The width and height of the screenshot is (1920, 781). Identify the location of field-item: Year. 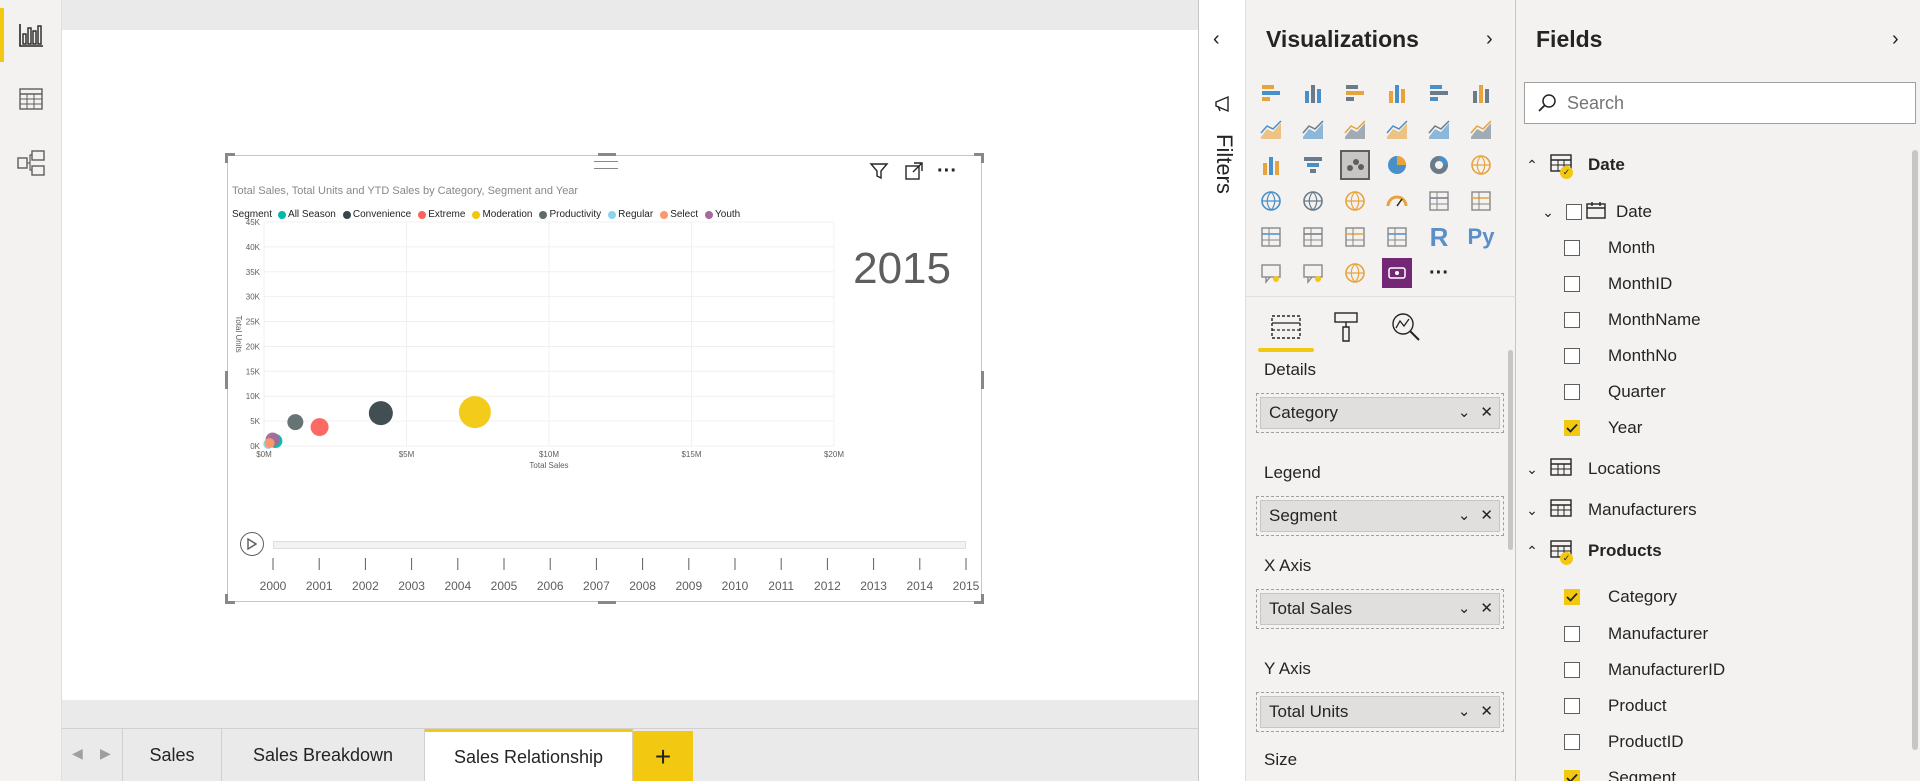
(1603, 428).